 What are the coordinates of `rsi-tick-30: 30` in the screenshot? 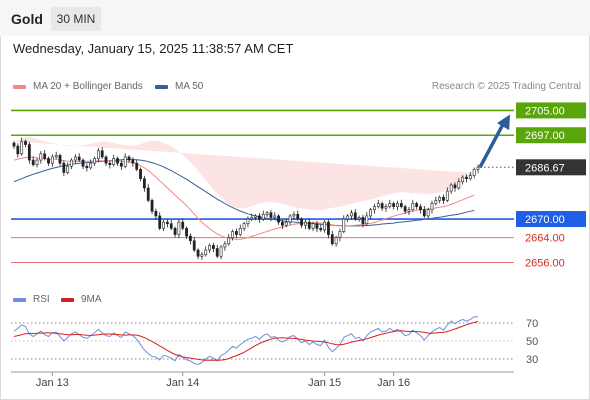 It's located at (532, 360).